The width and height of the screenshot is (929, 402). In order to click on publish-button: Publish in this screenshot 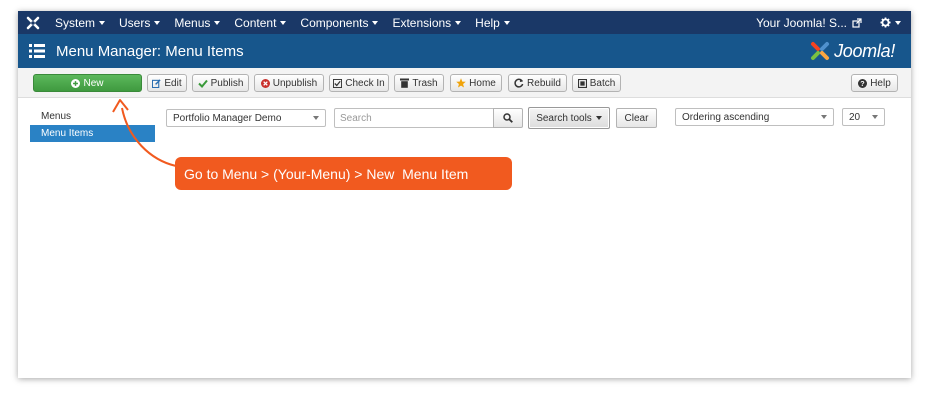, I will do `click(220, 83)`.